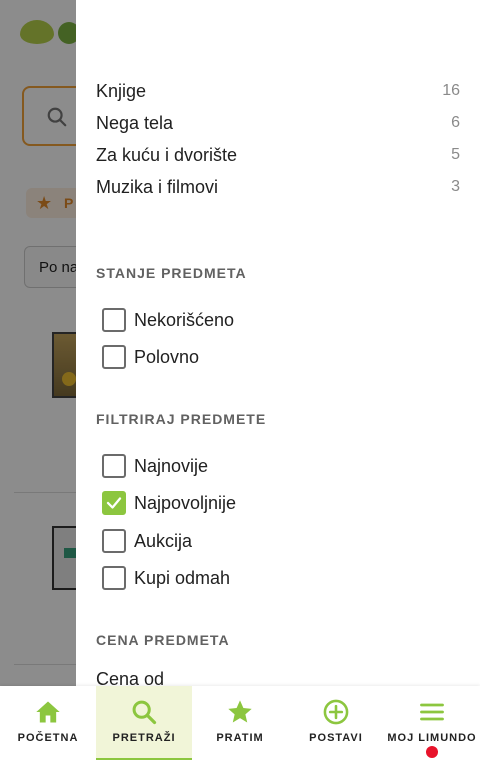 The image size is (480, 760). What do you see at coordinates (432, 723) in the screenshot?
I see `nav-item-moj-limundo: MOJ LIMUNDO` at bounding box center [432, 723].